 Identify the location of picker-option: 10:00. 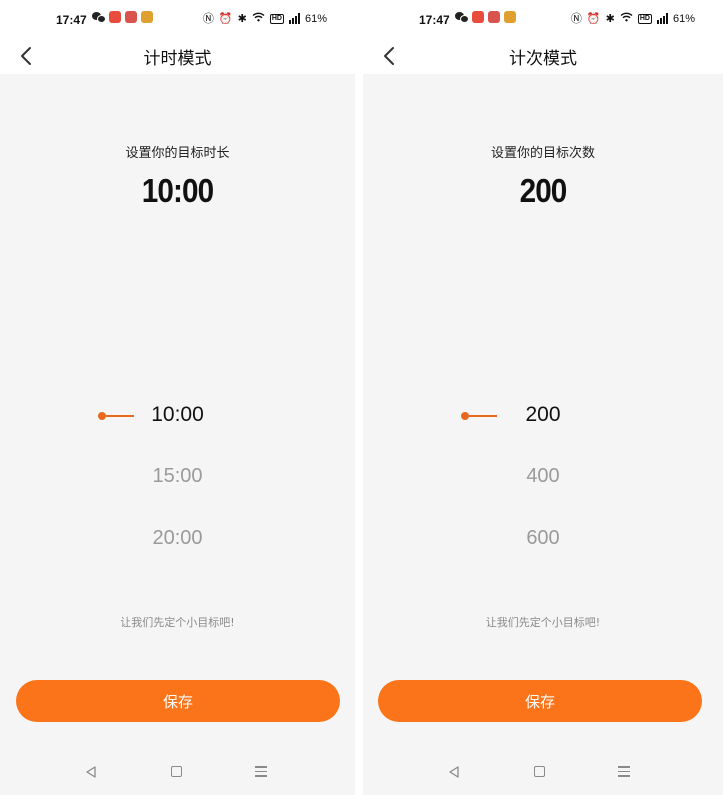
(177, 415).